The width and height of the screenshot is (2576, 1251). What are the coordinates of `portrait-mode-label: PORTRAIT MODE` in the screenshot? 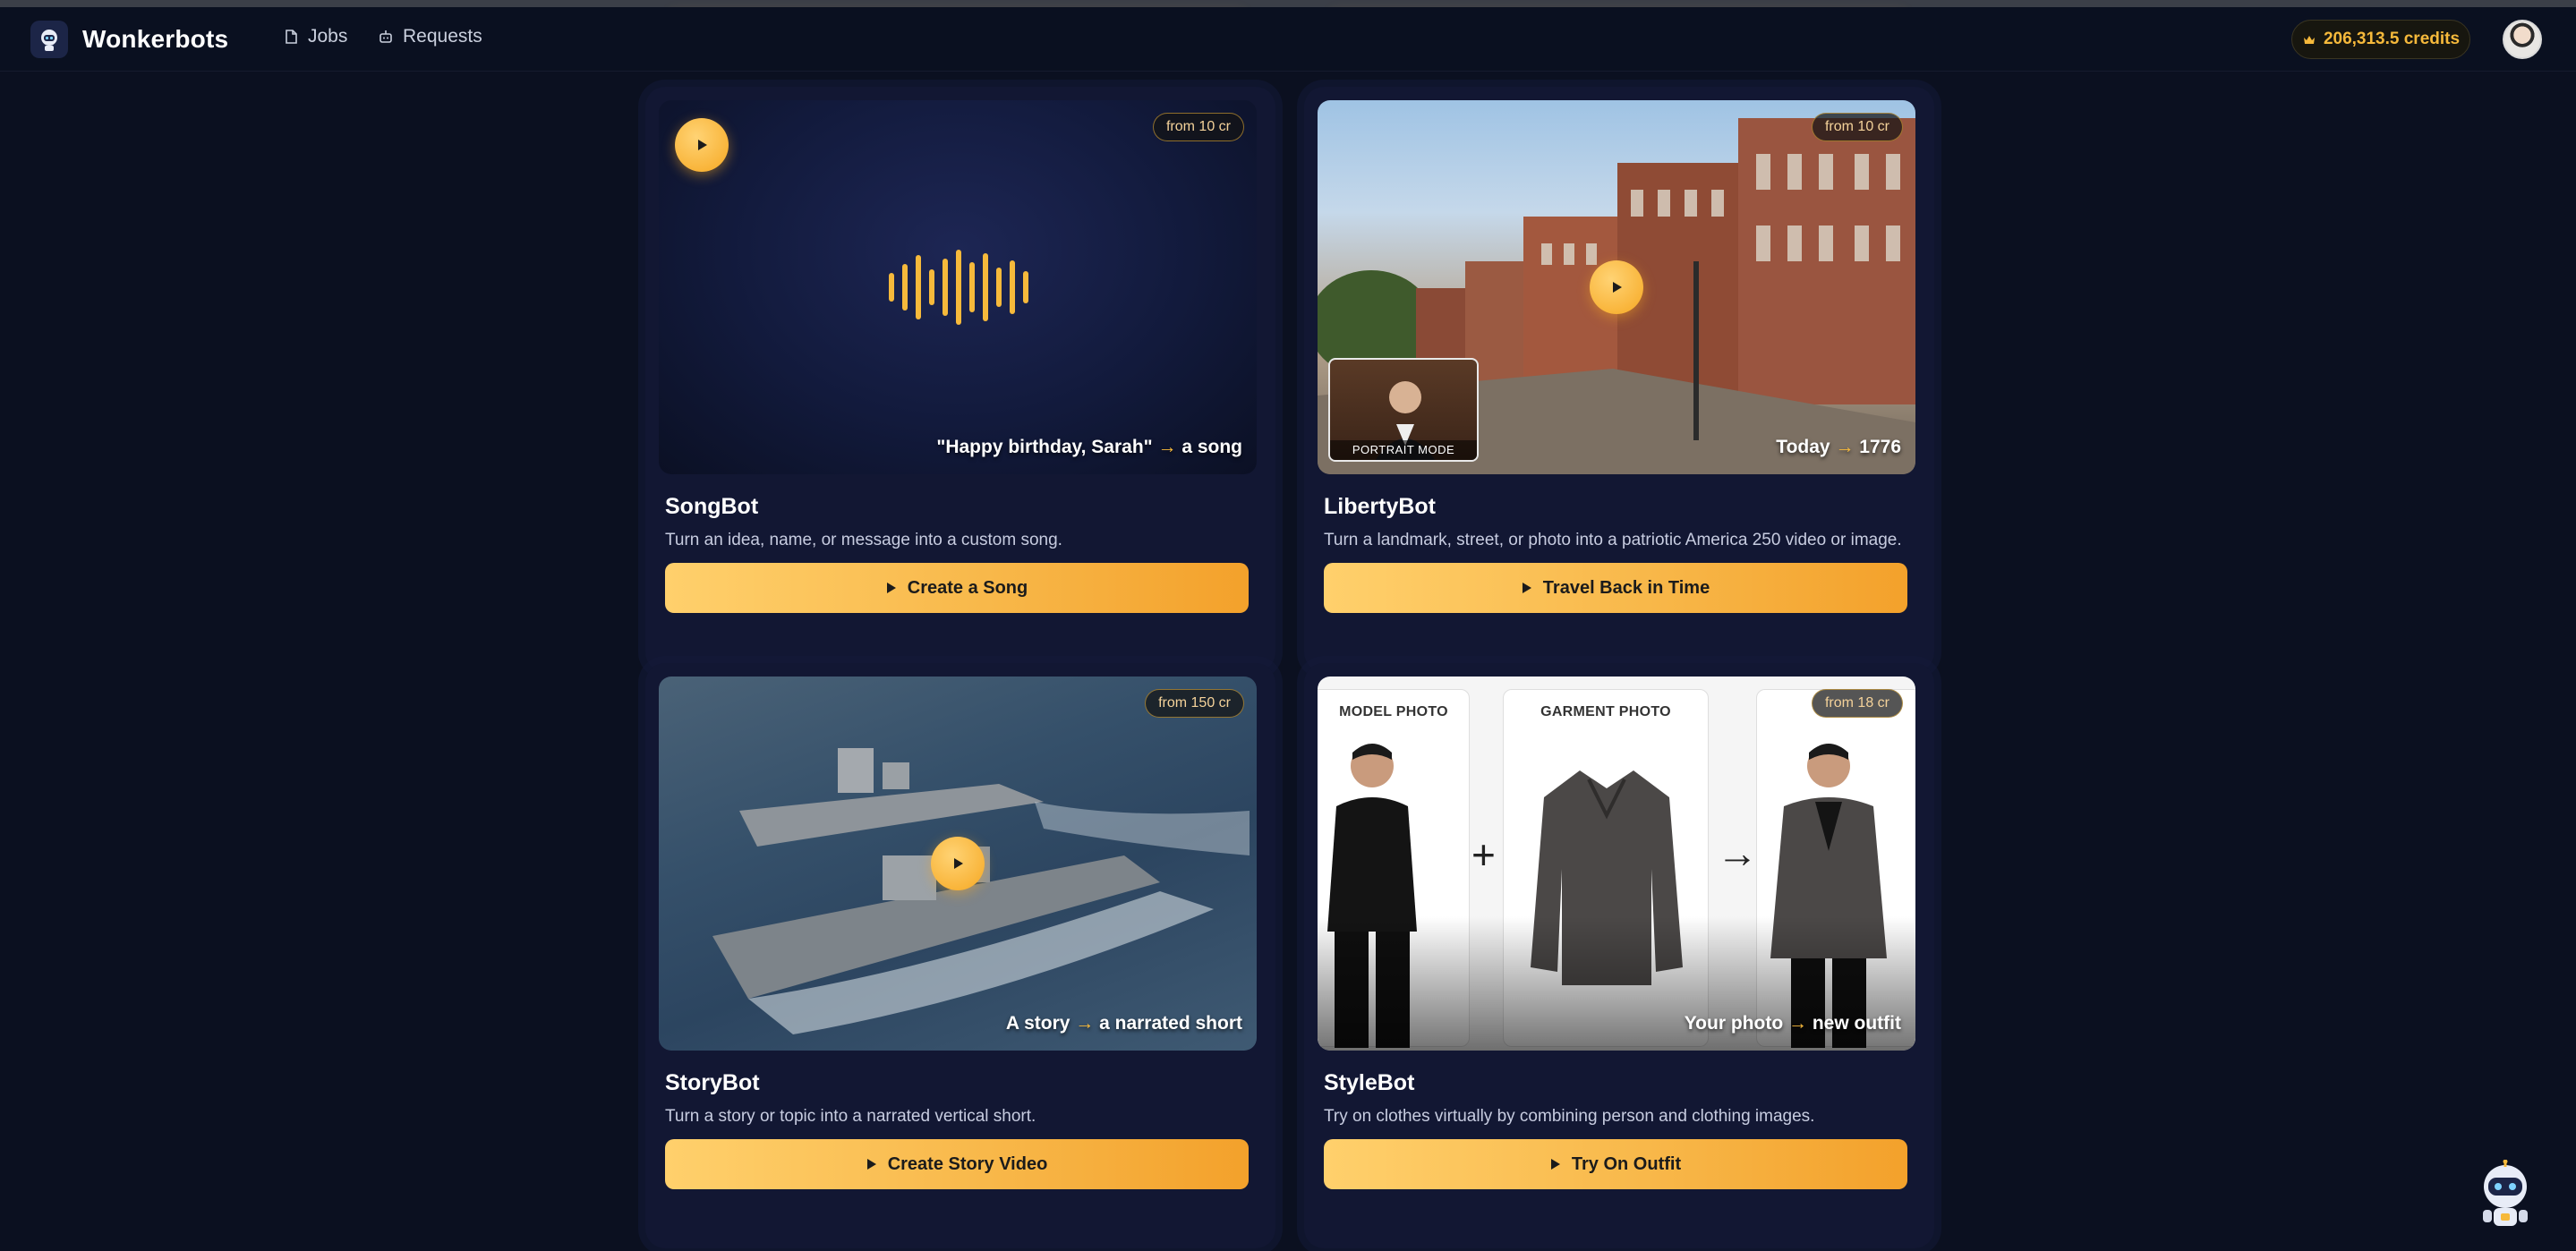 It's located at (1403, 450).